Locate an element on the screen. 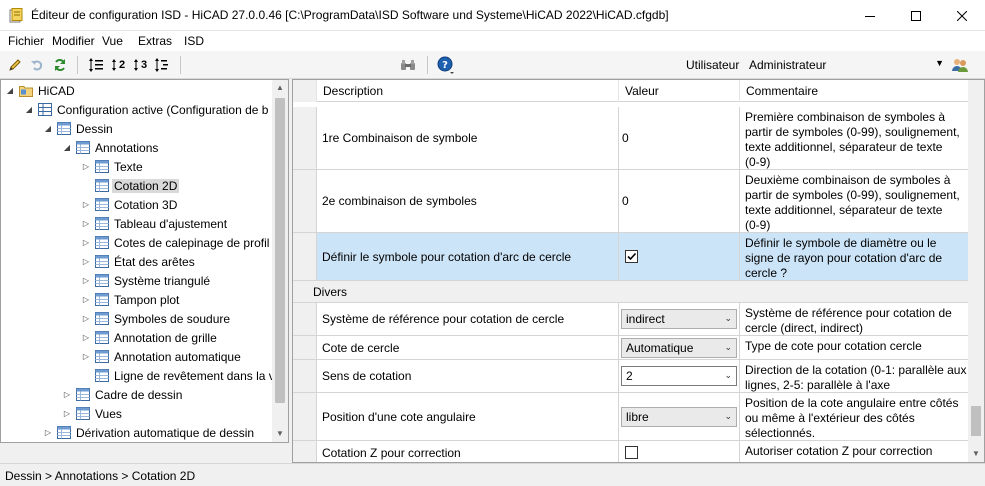 The width and height of the screenshot is (985, 486). menu-vue: Vue is located at coordinates (112, 41).